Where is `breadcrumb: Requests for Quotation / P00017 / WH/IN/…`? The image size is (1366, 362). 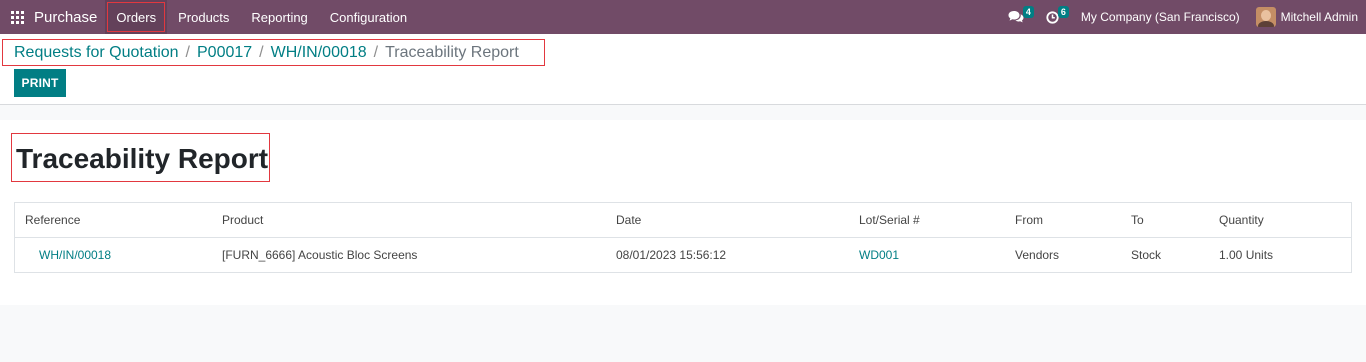 breadcrumb: Requests for Quotation / P00017 / WH/IN/… is located at coordinates (273, 52).